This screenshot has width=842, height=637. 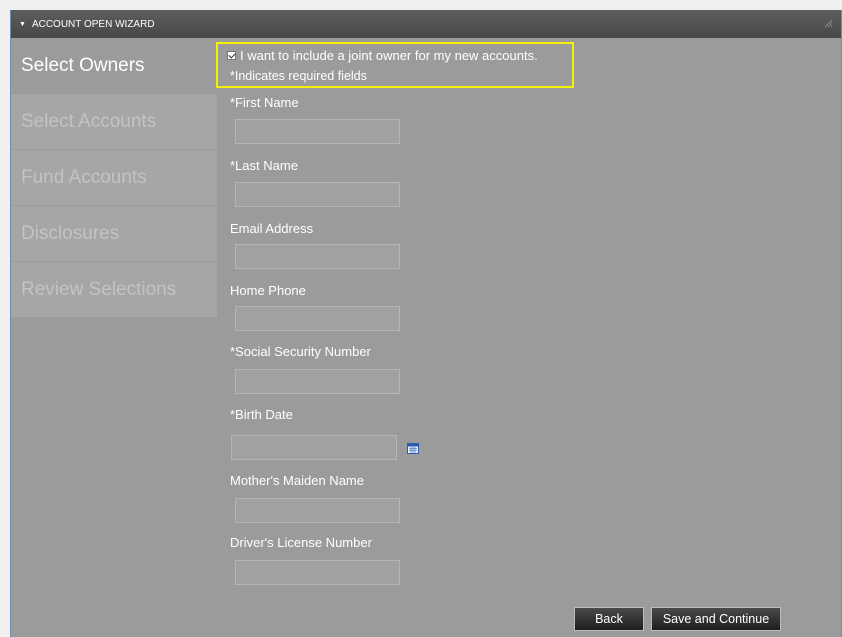 I want to click on birth-date-field, so click(x=314, y=447).